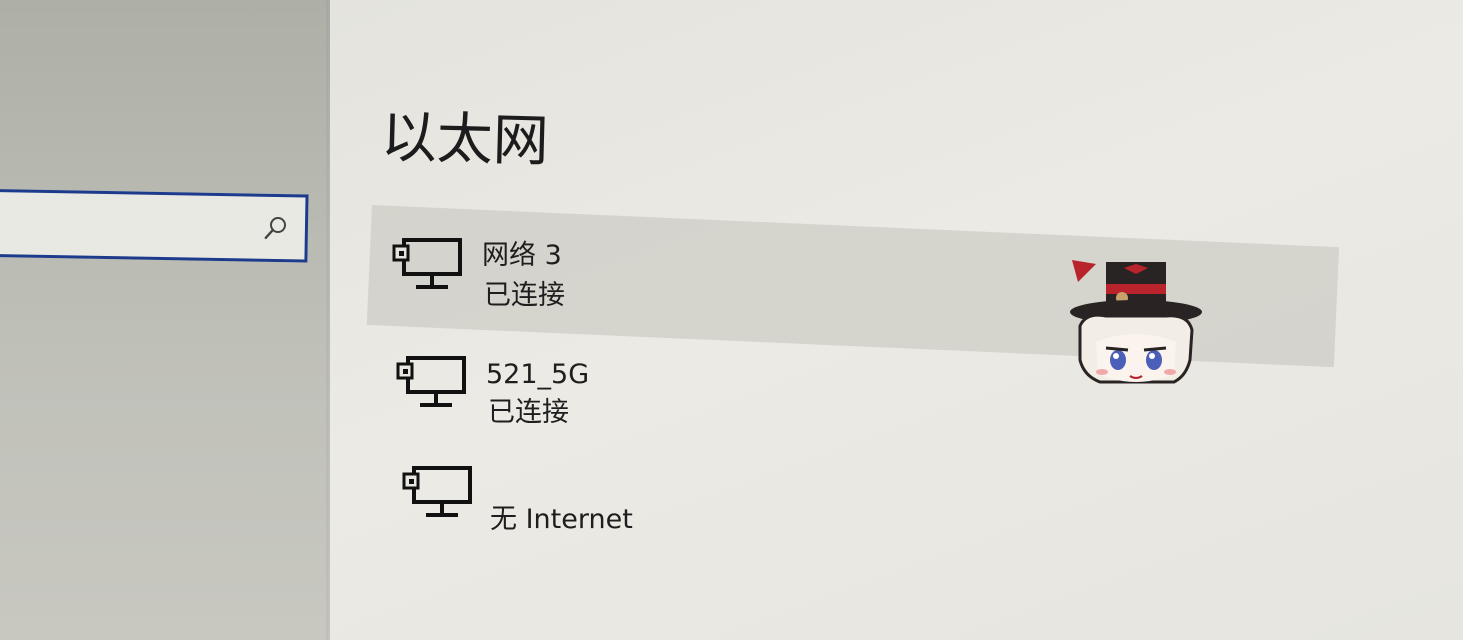  Describe the element at coordinates (154, 226) in the screenshot. I see `search-input` at that location.